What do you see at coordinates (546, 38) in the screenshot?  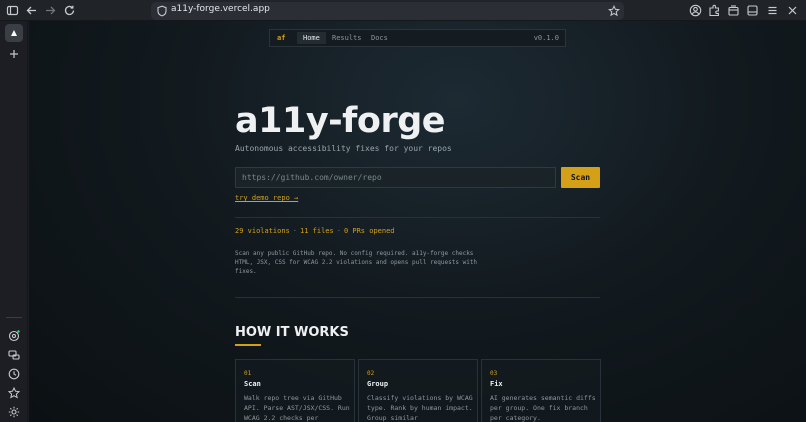 I see `version-label: v0.1.0` at bounding box center [546, 38].